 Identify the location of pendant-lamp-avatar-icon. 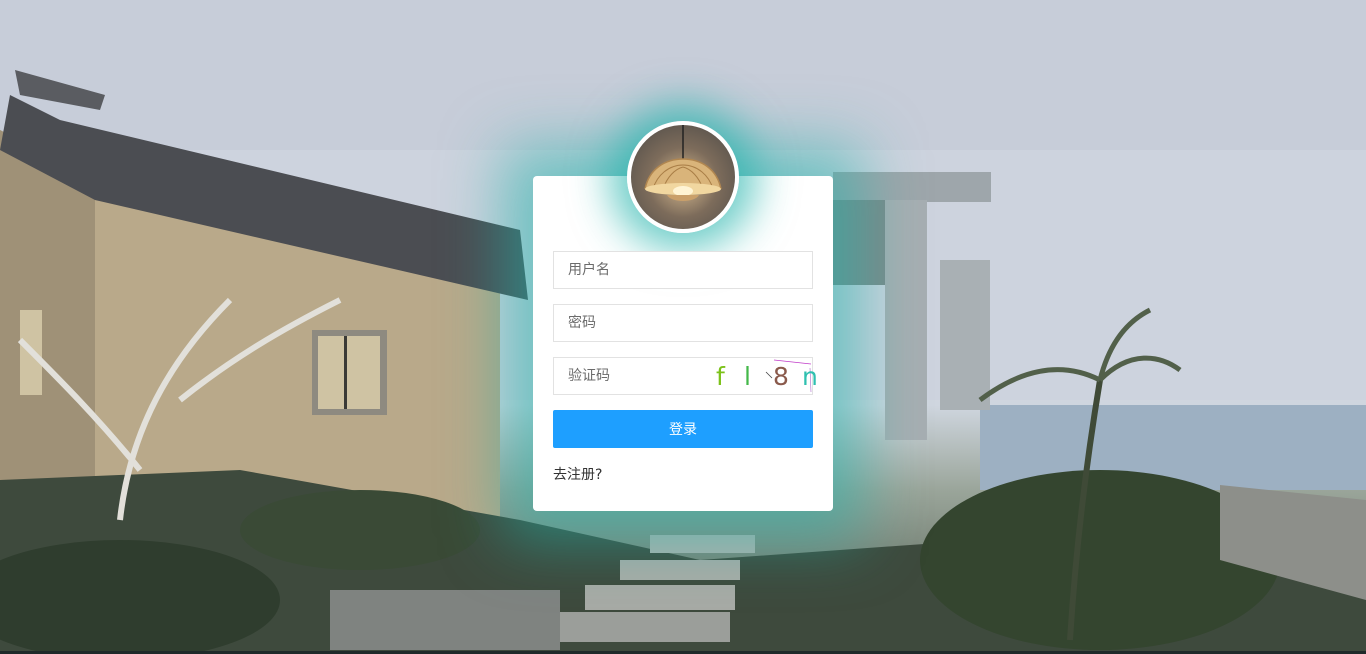
(683, 177).